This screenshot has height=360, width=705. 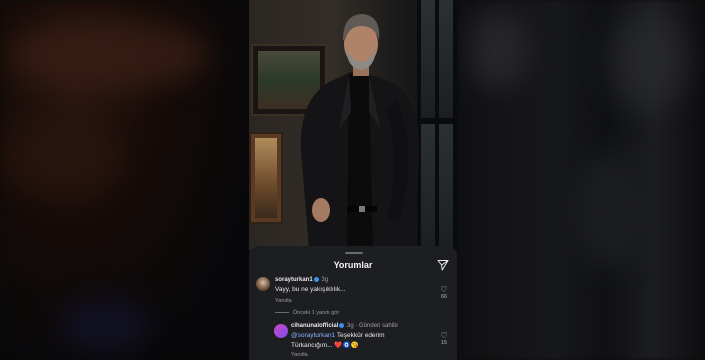 I want to click on man-in-black-suit, so click(x=359, y=132).